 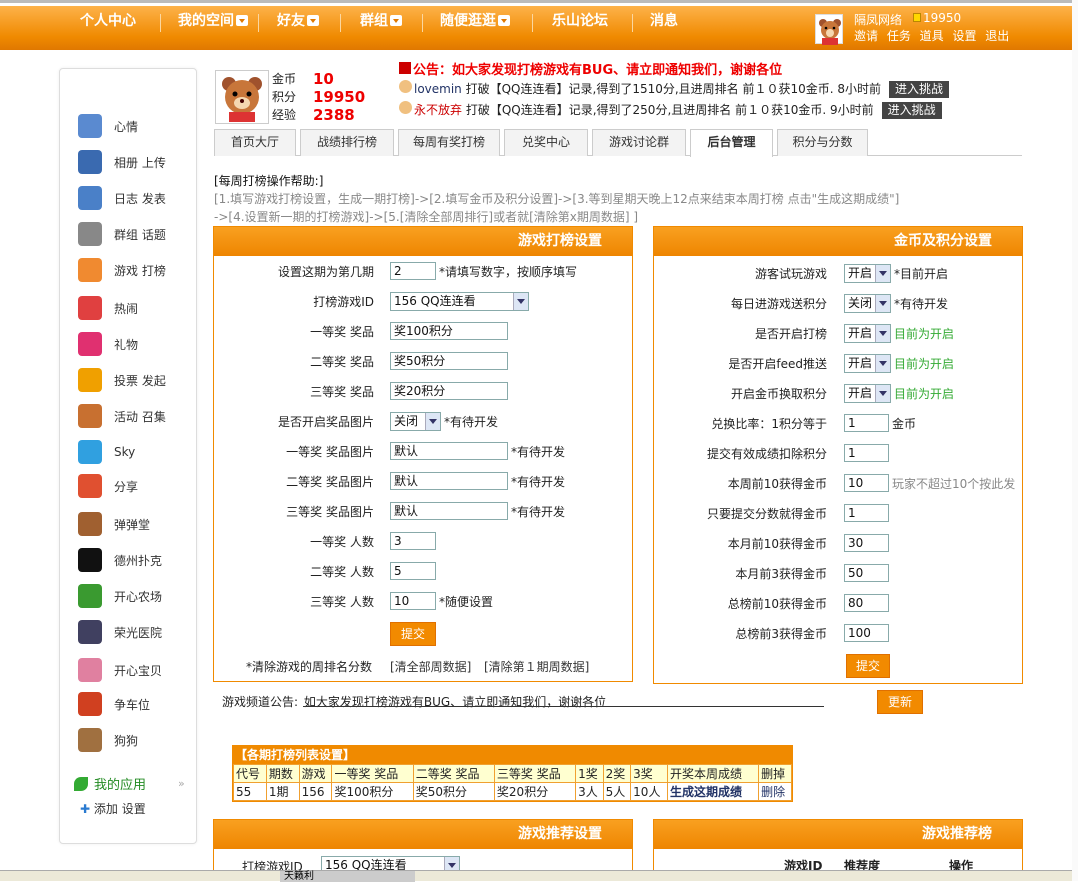 What do you see at coordinates (639, 142) in the screenshot?
I see `tab-item: 游戏讨论群` at bounding box center [639, 142].